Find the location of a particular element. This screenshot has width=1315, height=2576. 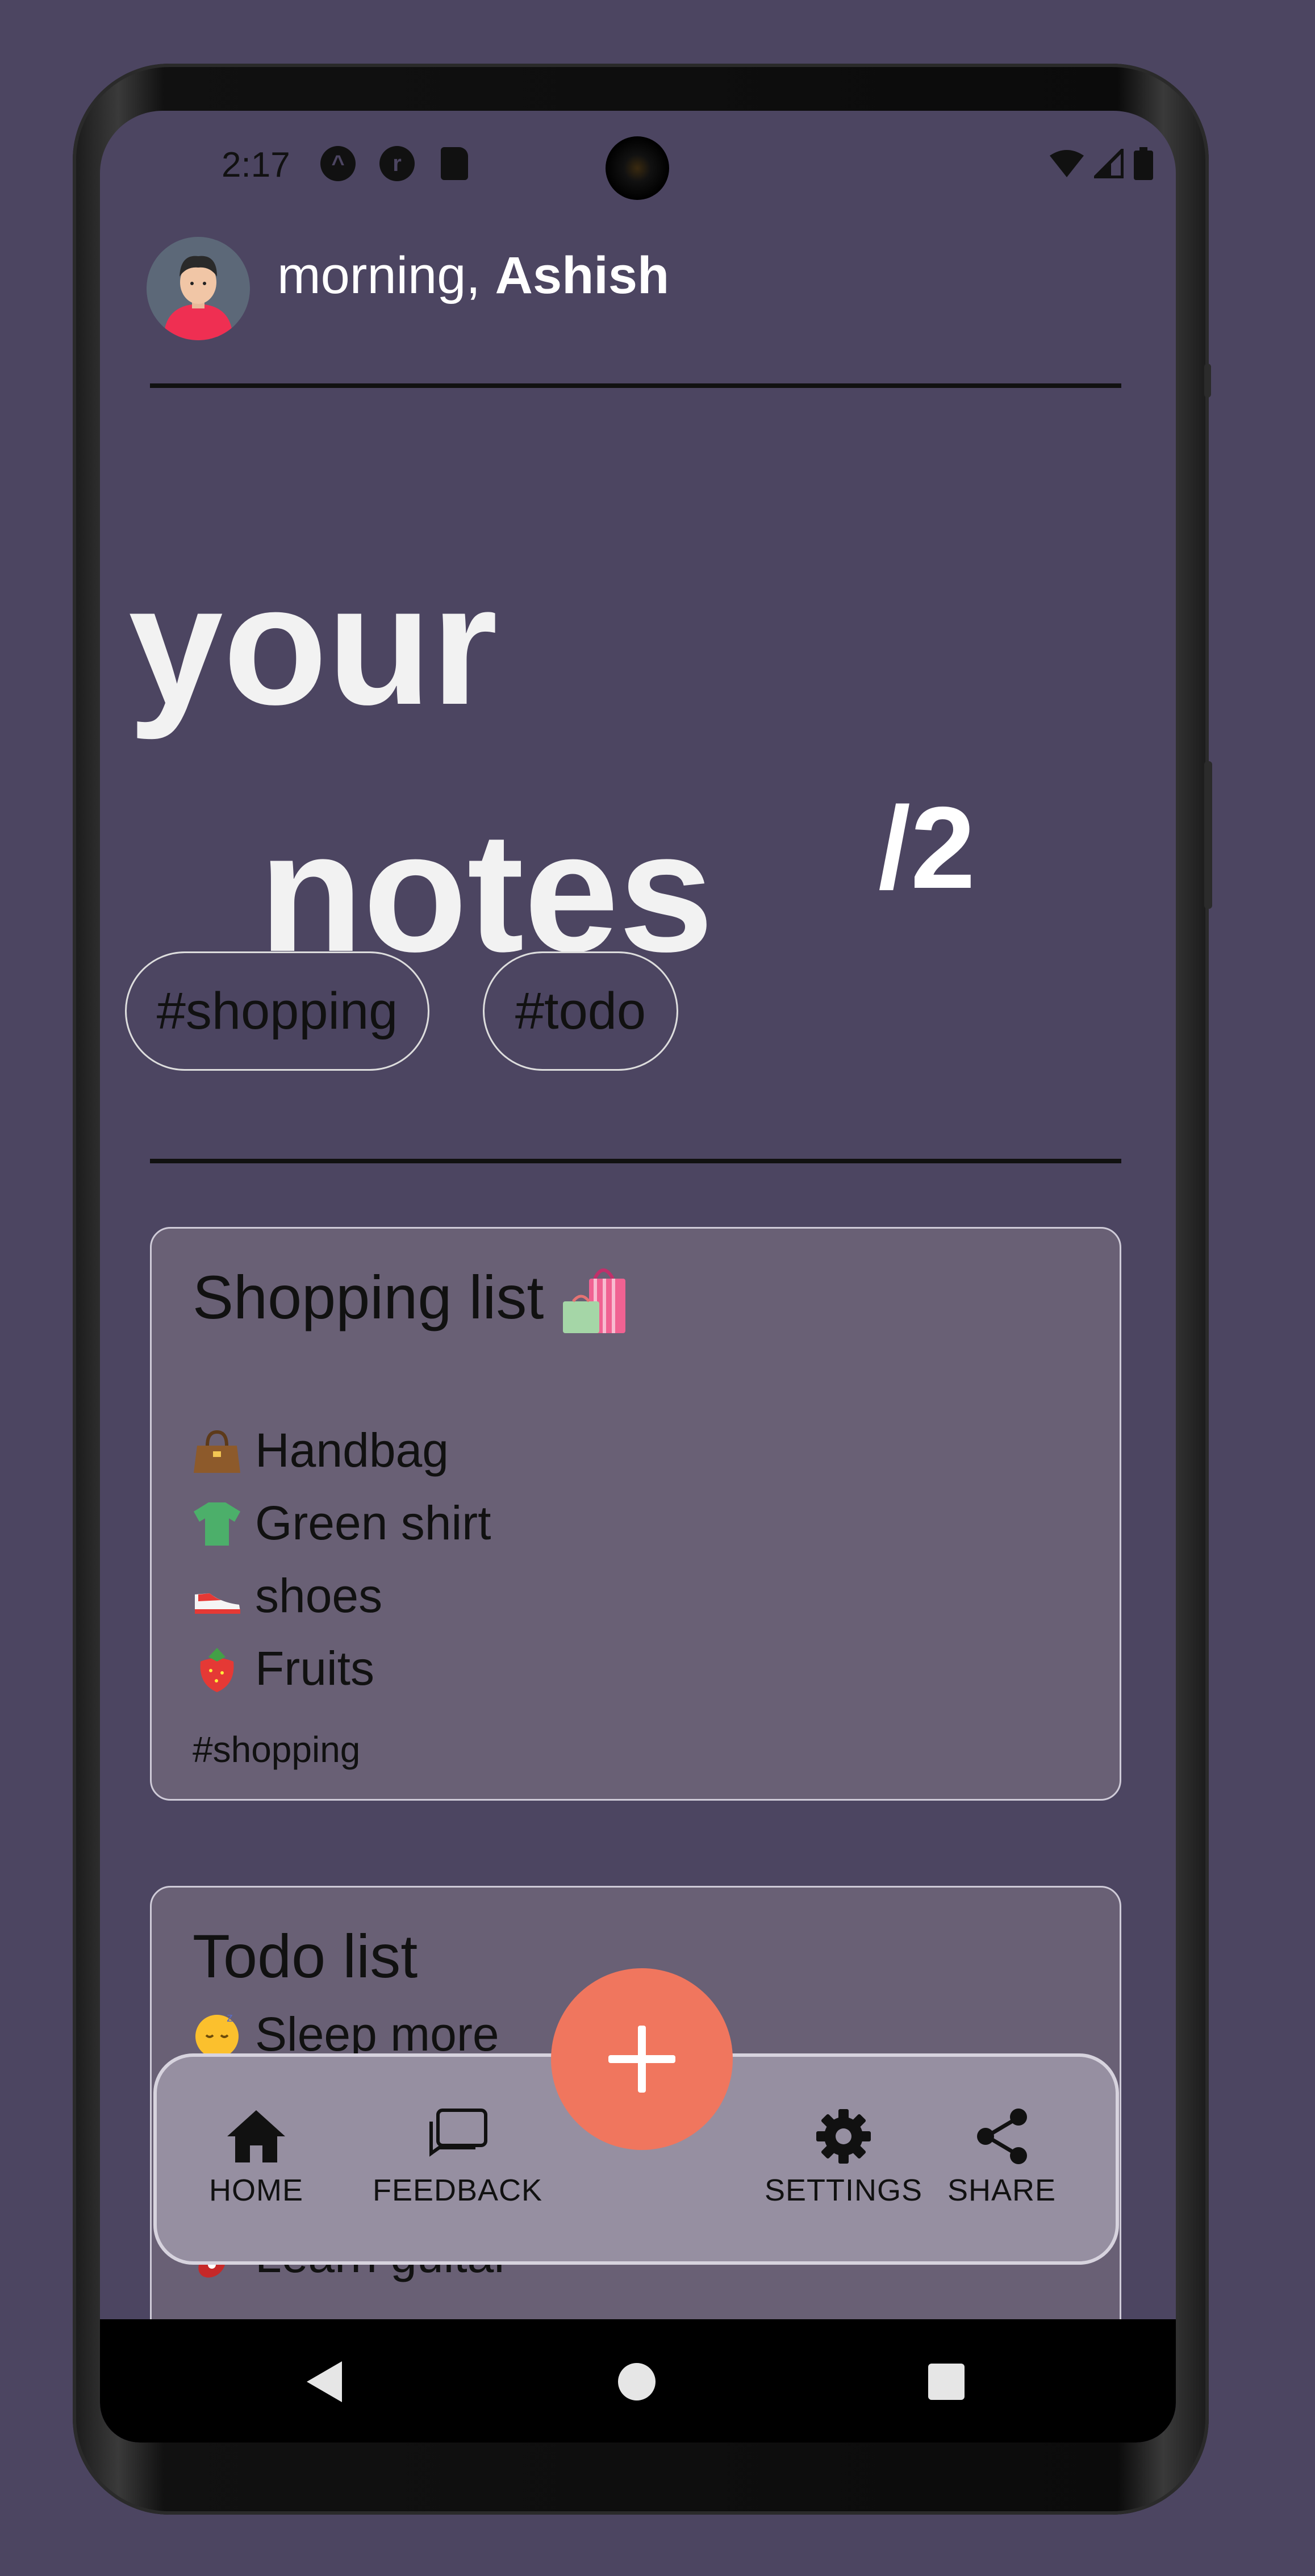

list-item: shoes is located at coordinates (287, 1595).